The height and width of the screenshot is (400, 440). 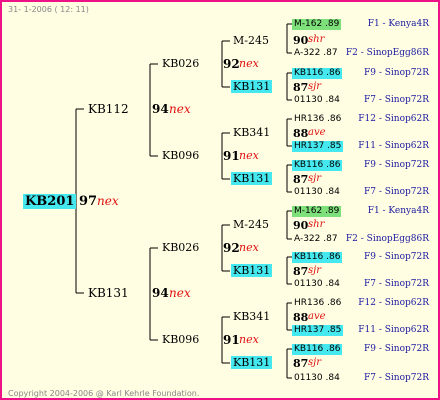 I want to click on header-date: 31- 1-2006 ( 12: 11), so click(x=48, y=9).